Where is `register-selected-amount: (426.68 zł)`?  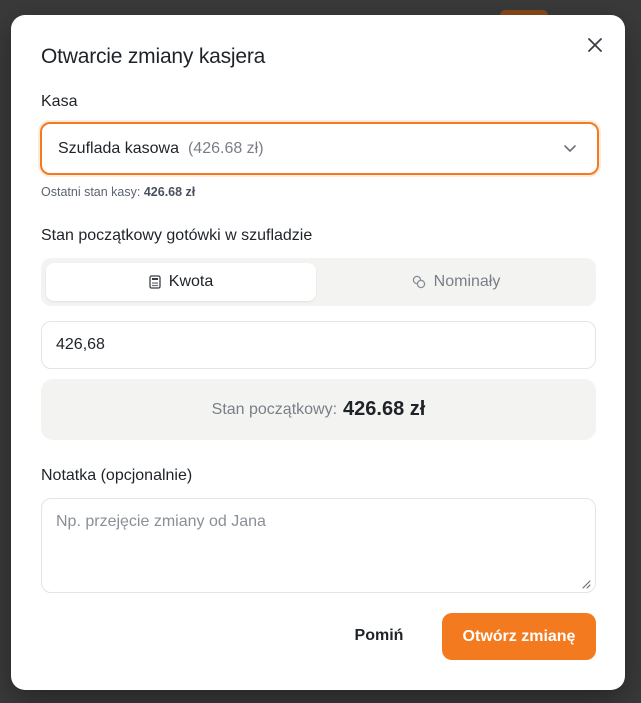 register-selected-amount: (426.68 zł) is located at coordinates (225, 148).